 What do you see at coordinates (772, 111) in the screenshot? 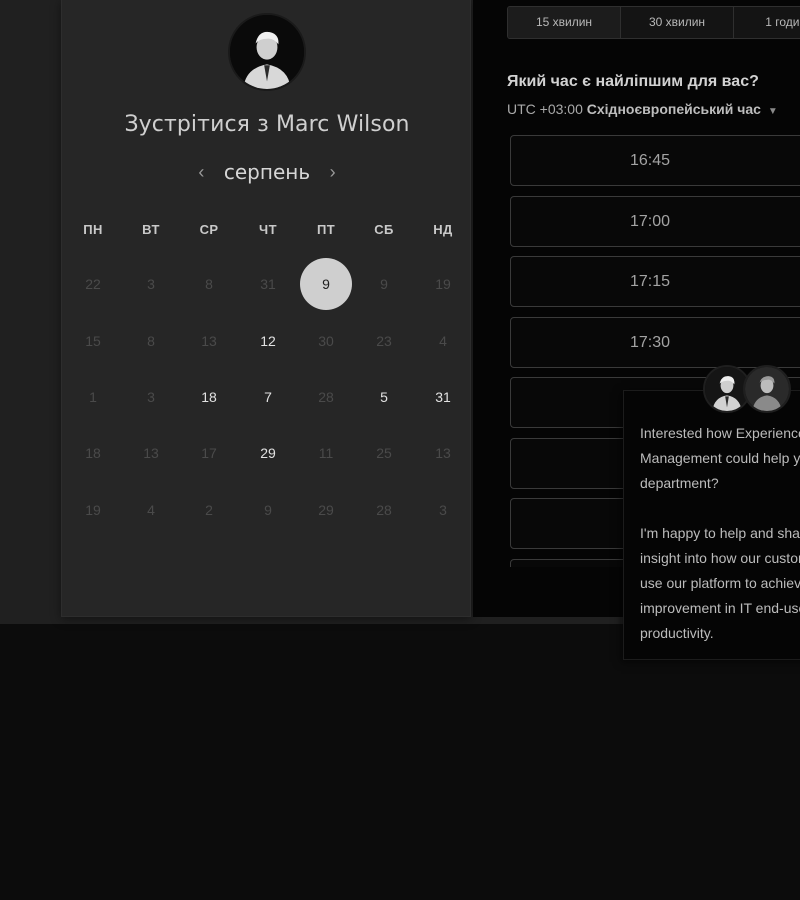
I see `caret-down-icon: ▼` at bounding box center [772, 111].